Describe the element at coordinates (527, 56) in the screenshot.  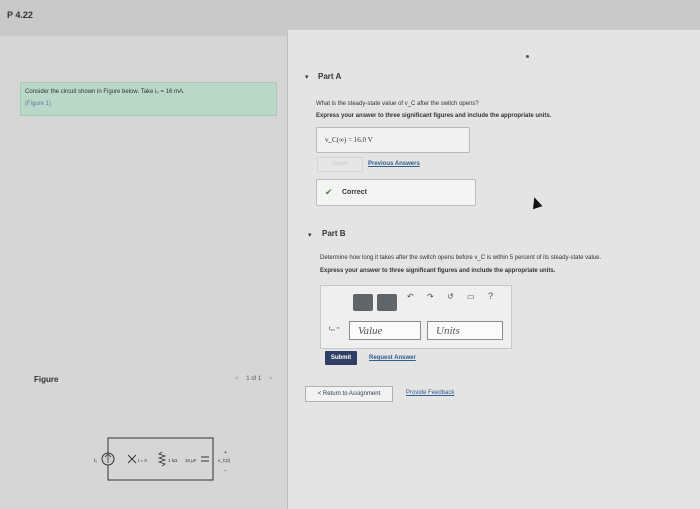
I see `screen-speck` at that location.